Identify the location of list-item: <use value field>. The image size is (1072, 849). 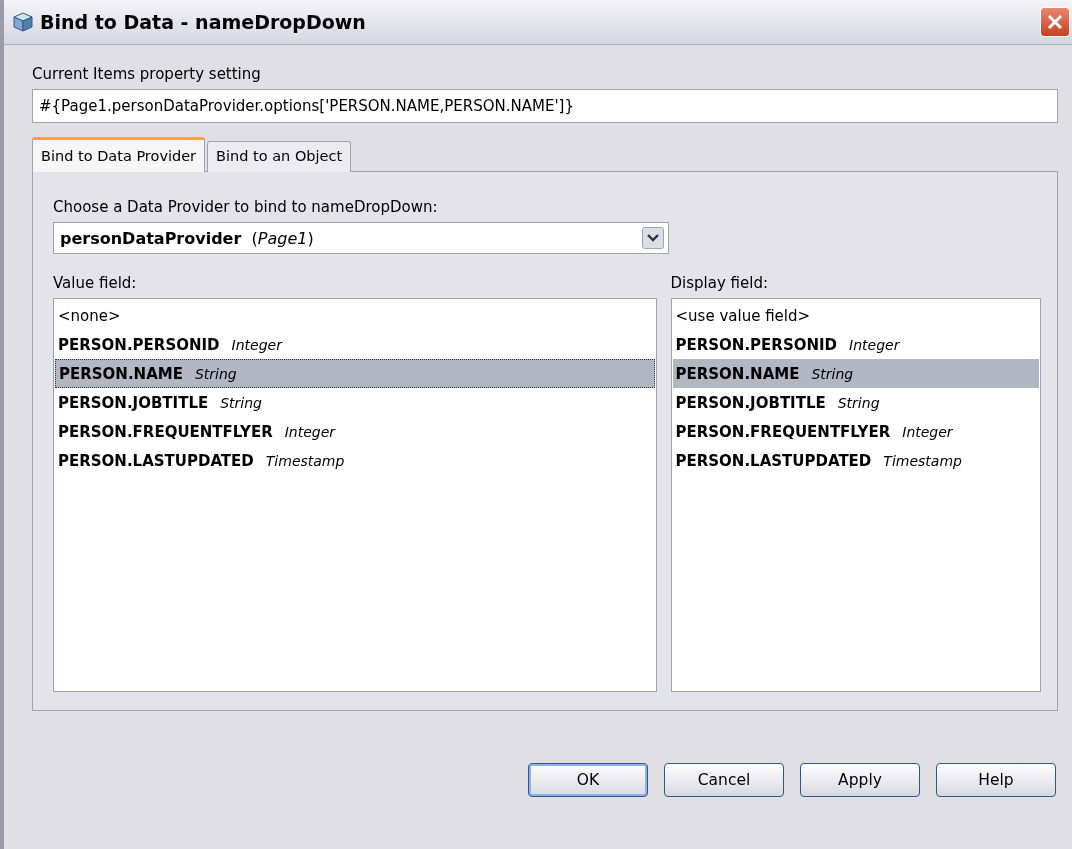
(855, 315).